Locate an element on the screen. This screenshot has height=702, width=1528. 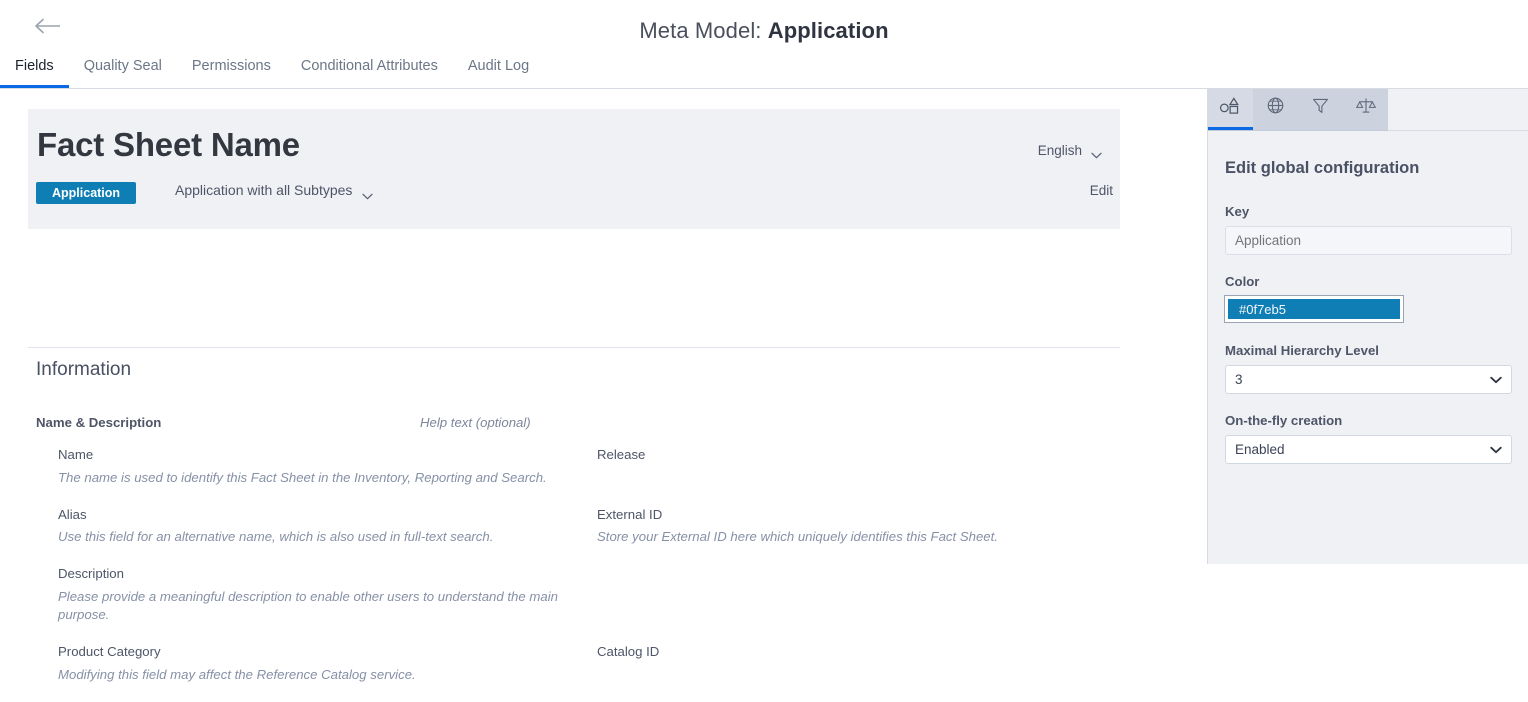
fact-sheet-type-badge-label: Application is located at coordinates (86, 193).